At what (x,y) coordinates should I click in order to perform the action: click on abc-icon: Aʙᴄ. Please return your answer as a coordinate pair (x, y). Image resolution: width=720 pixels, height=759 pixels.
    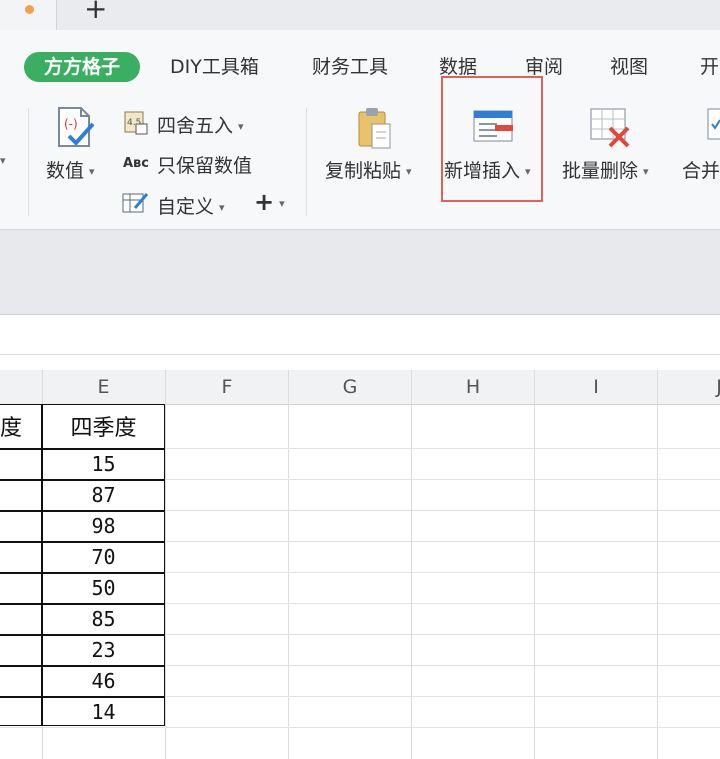
    Looking at the image, I should click on (136, 163).